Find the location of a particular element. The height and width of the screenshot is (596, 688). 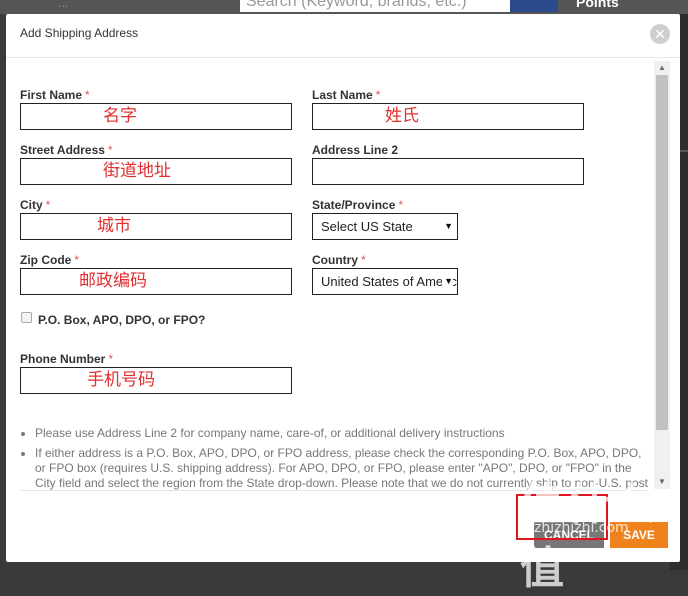

po-box-label: P.O. Box, APO, DPO, or FPO? is located at coordinates (122, 320).